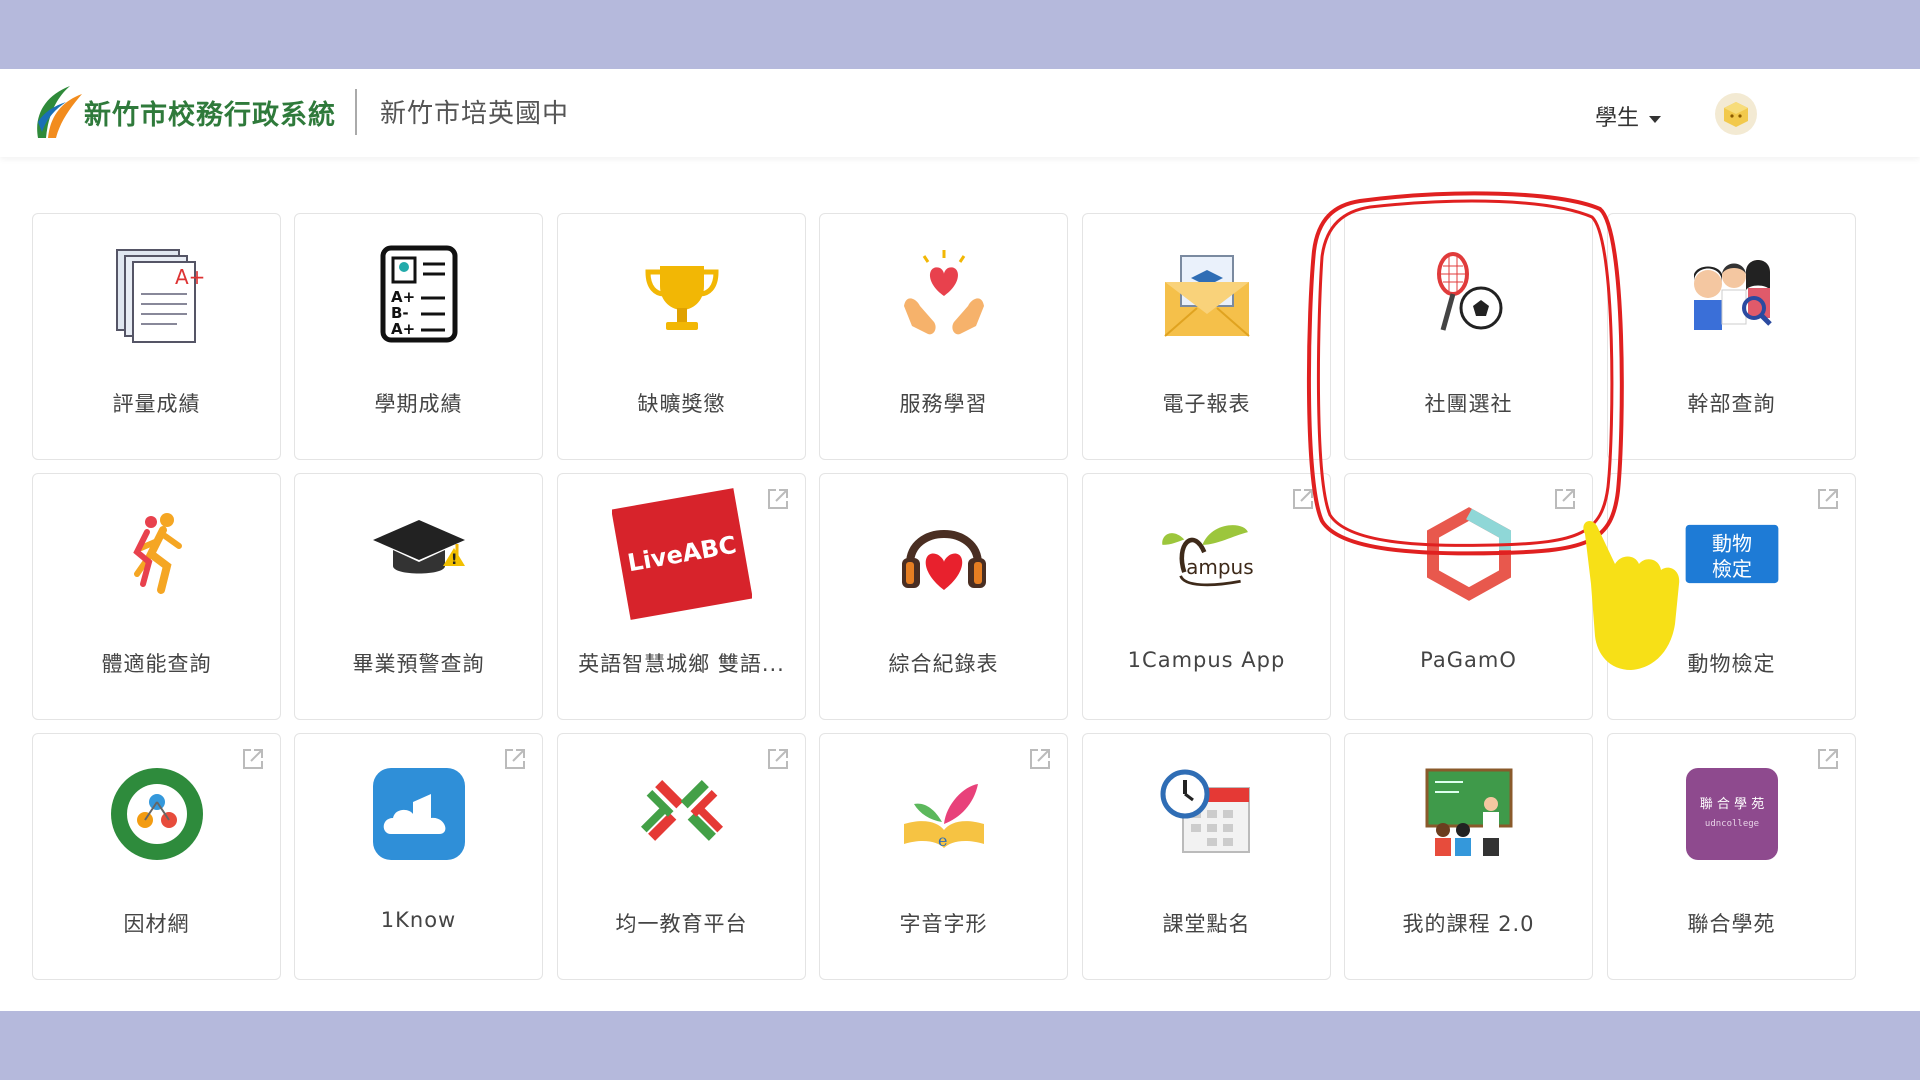 Image resolution: width=1920 pixels, height=1080 pixels. Describe the element at coordinates (944, 554) in the screenshot. I see `headphones-heart-icon` at that location.